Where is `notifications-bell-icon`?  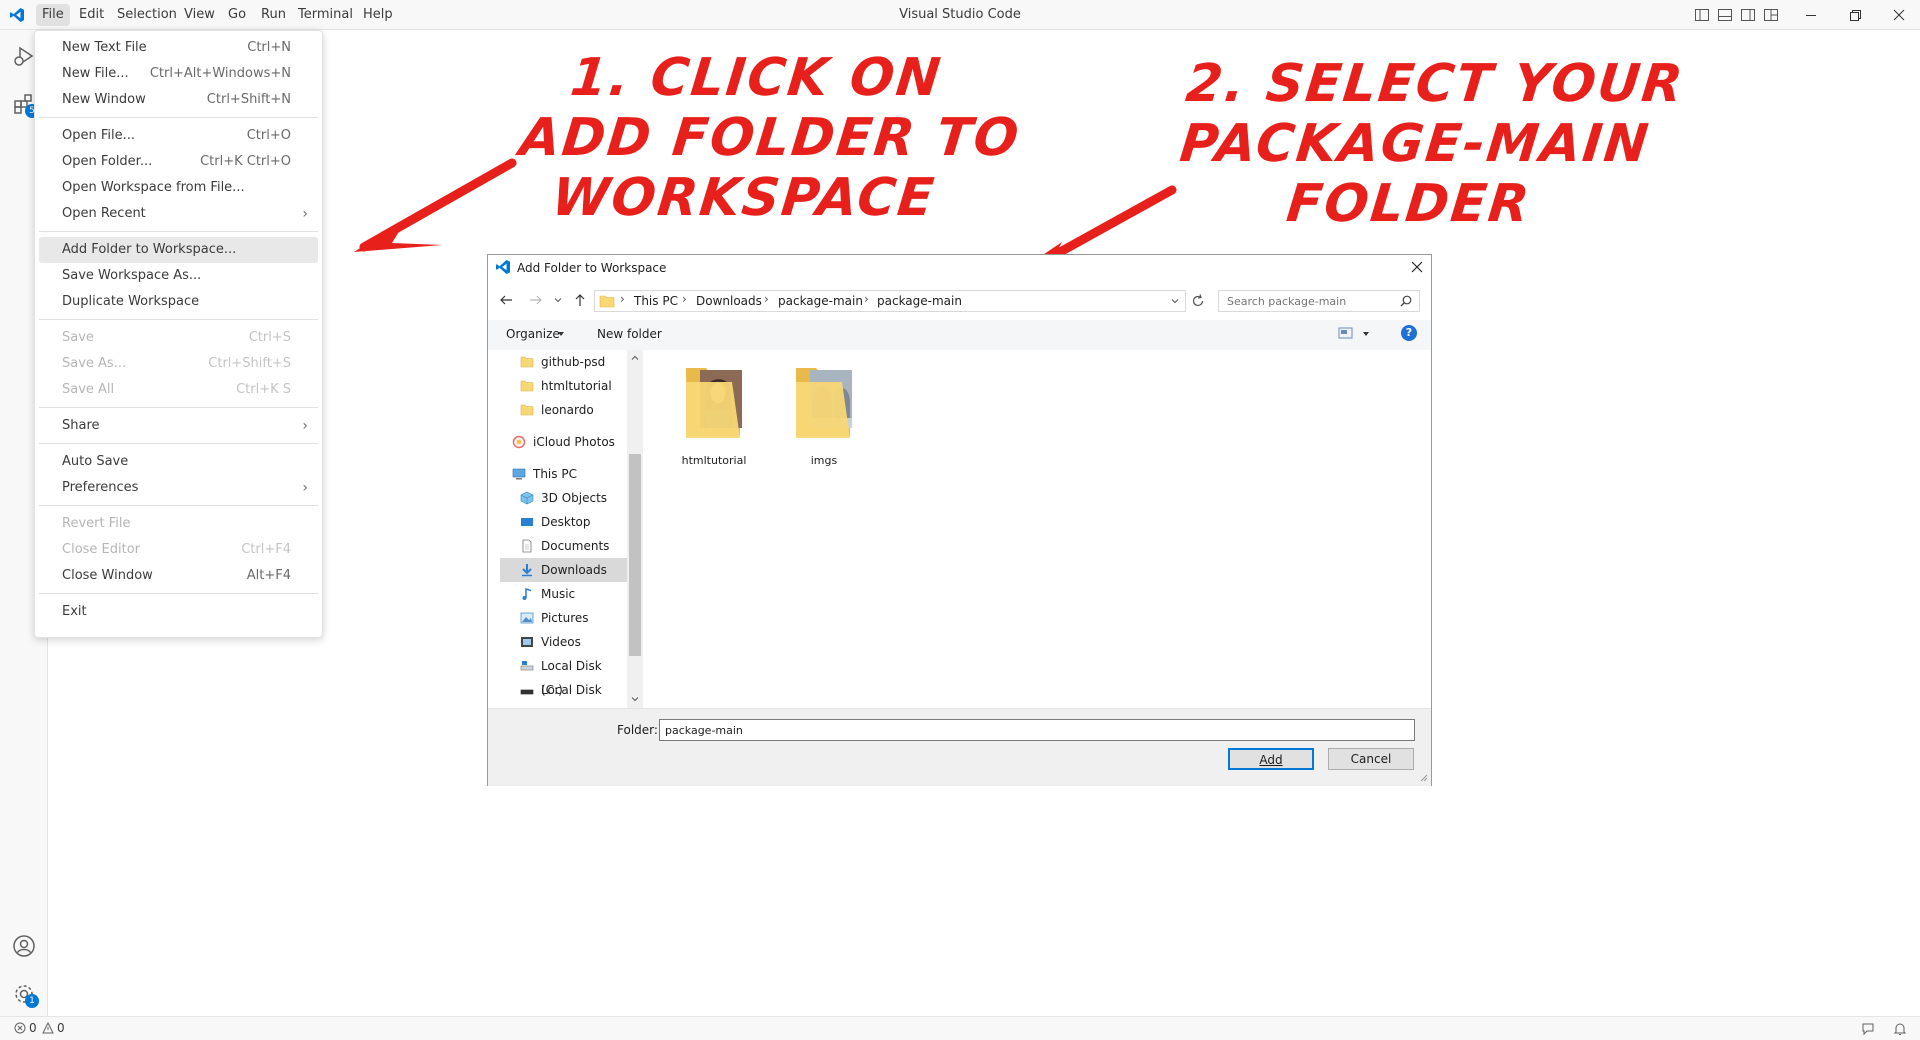 notifications-bell-icon is located at coordinates (1900, 1029).